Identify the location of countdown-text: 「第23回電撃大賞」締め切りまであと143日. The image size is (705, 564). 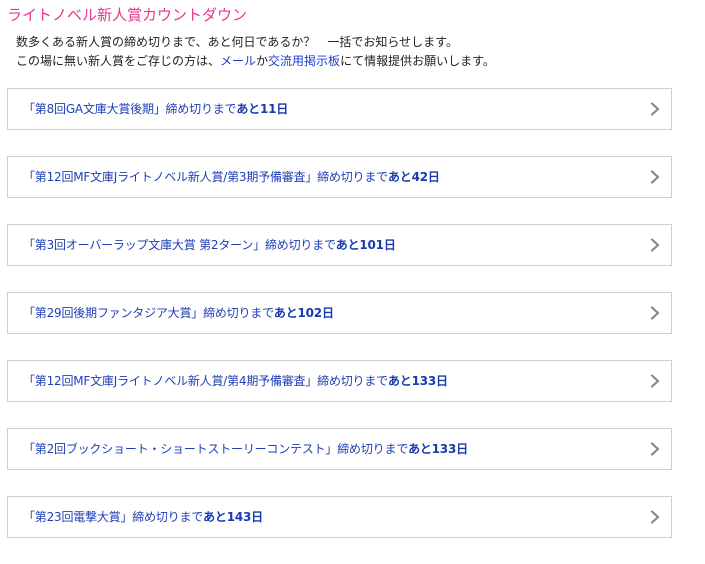
(143, 517).